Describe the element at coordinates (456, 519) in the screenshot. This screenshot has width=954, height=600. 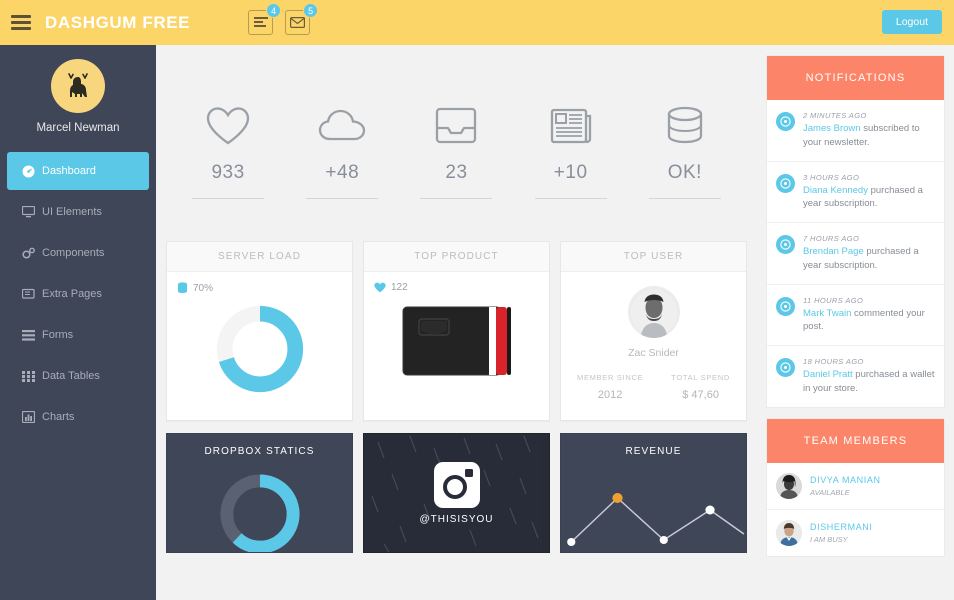
I see `instagram-handle: @THISISYOU` at that location.